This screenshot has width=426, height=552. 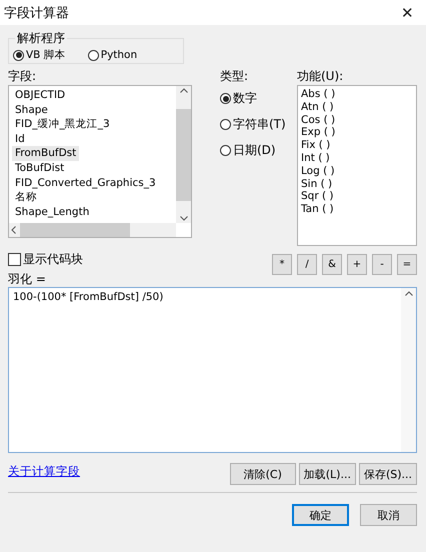 What do you see at coordinates (320, 515) in the screenshot?
I see `ok-button: 确定` at bounding box center [320, 515].